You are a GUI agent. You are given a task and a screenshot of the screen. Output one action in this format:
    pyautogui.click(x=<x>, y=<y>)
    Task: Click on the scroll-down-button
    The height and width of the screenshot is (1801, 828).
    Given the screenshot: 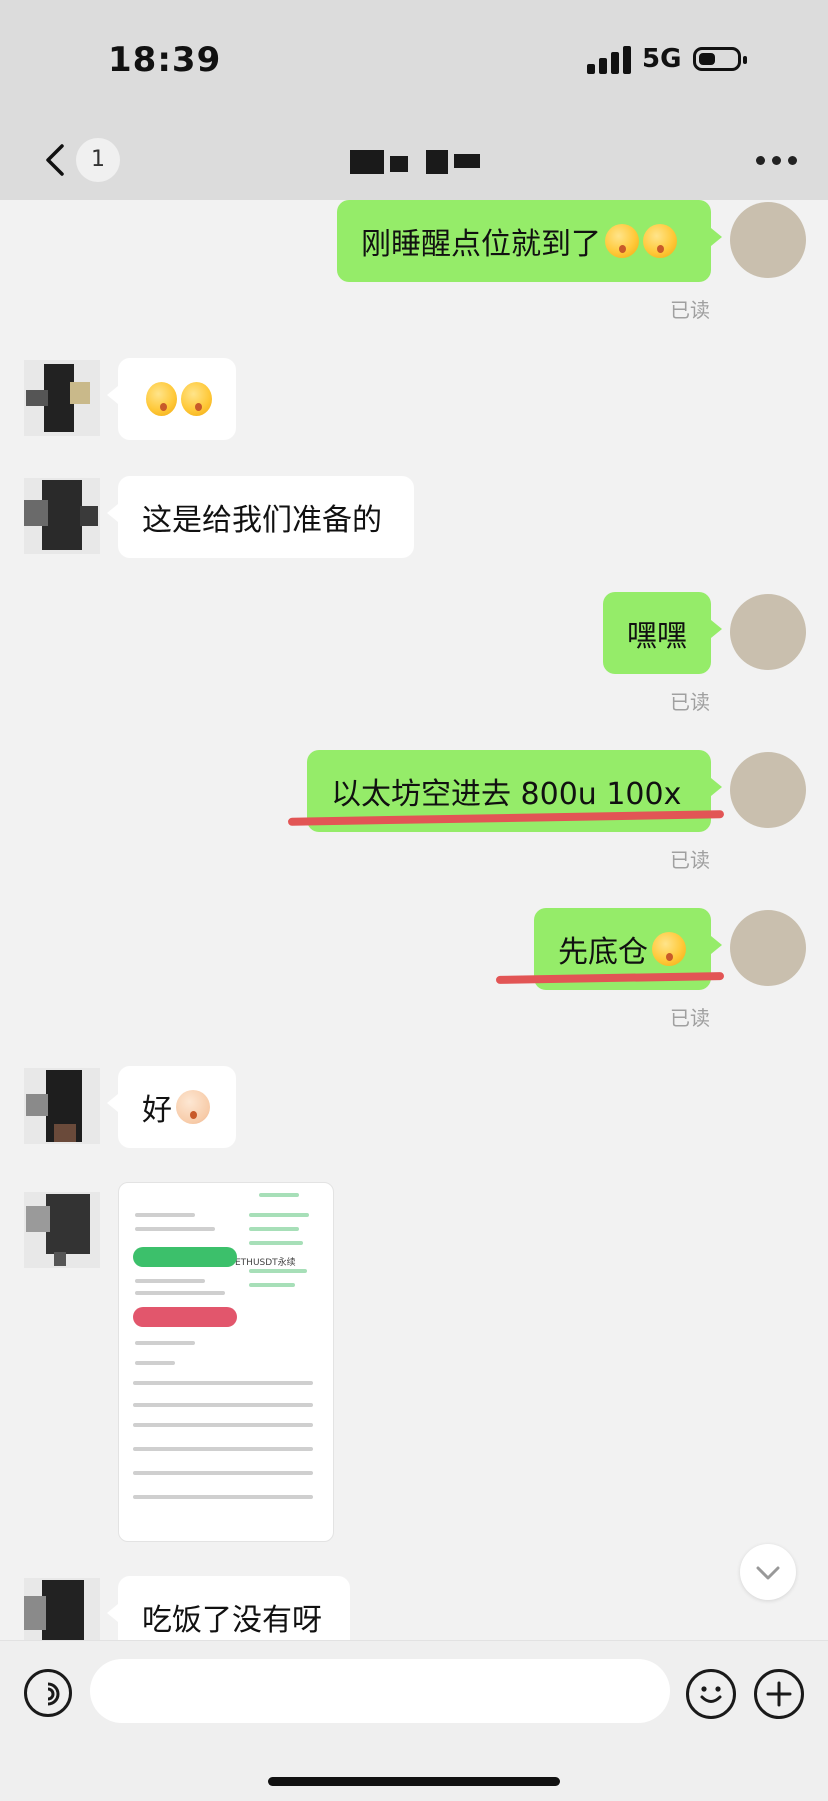 What is the action you would take?
    pyautogui.click(x=768, y=1572)
    